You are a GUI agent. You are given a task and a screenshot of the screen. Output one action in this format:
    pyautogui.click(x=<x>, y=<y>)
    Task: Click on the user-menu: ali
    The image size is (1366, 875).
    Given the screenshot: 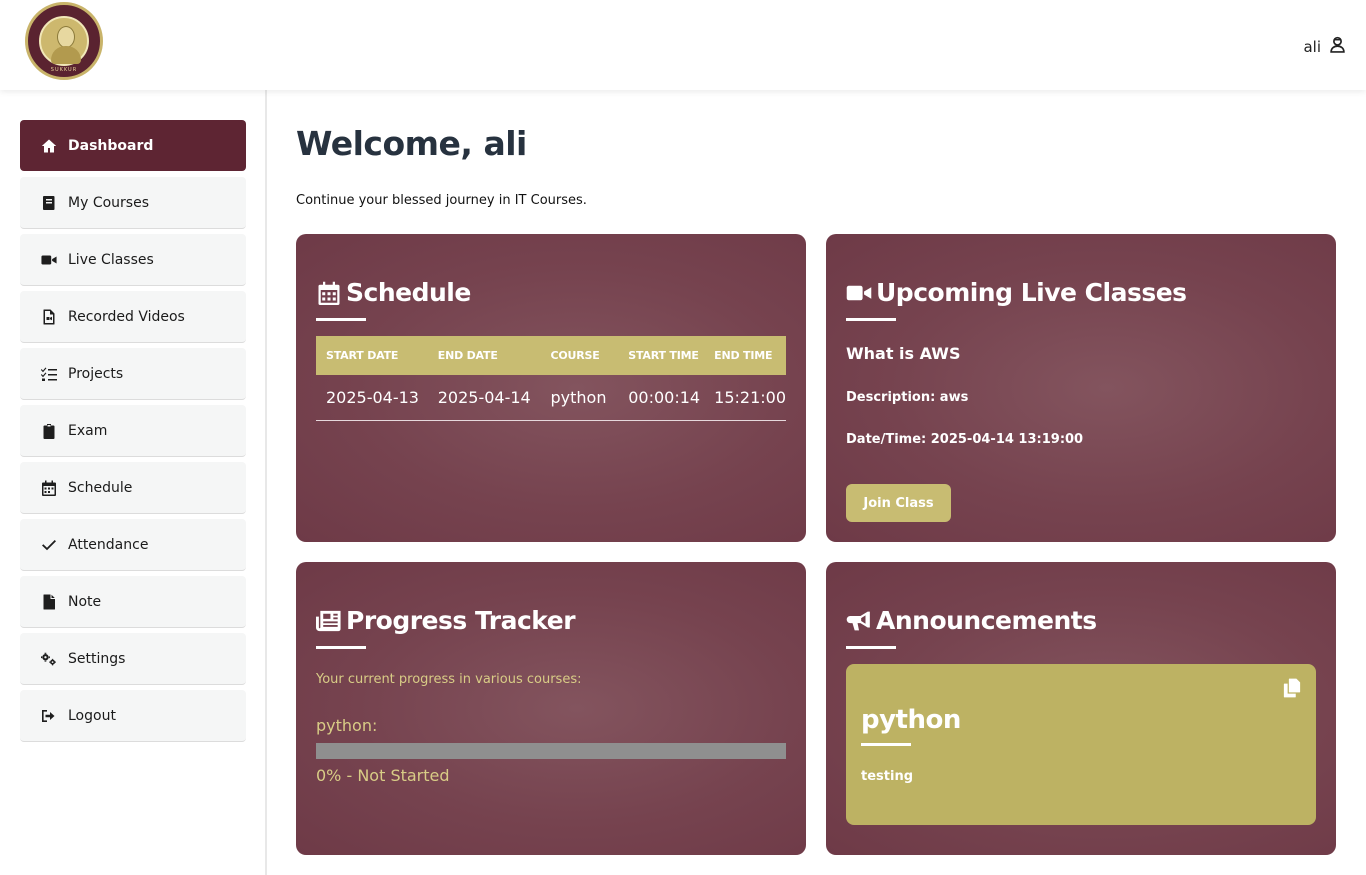 What is the action you would take?
    pyautogui.click(x=1324, y=46)
    